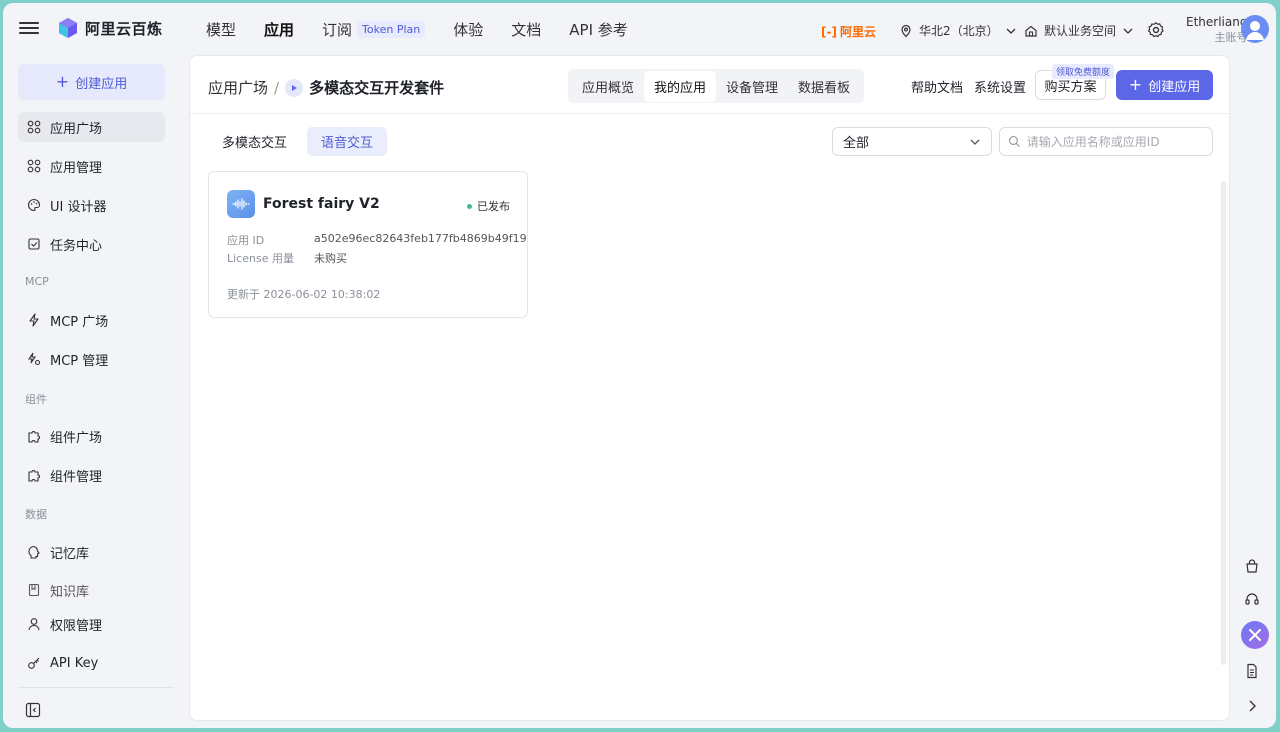 The image size is (1280, 732). I want to click on search-input, so click(1115, 141).